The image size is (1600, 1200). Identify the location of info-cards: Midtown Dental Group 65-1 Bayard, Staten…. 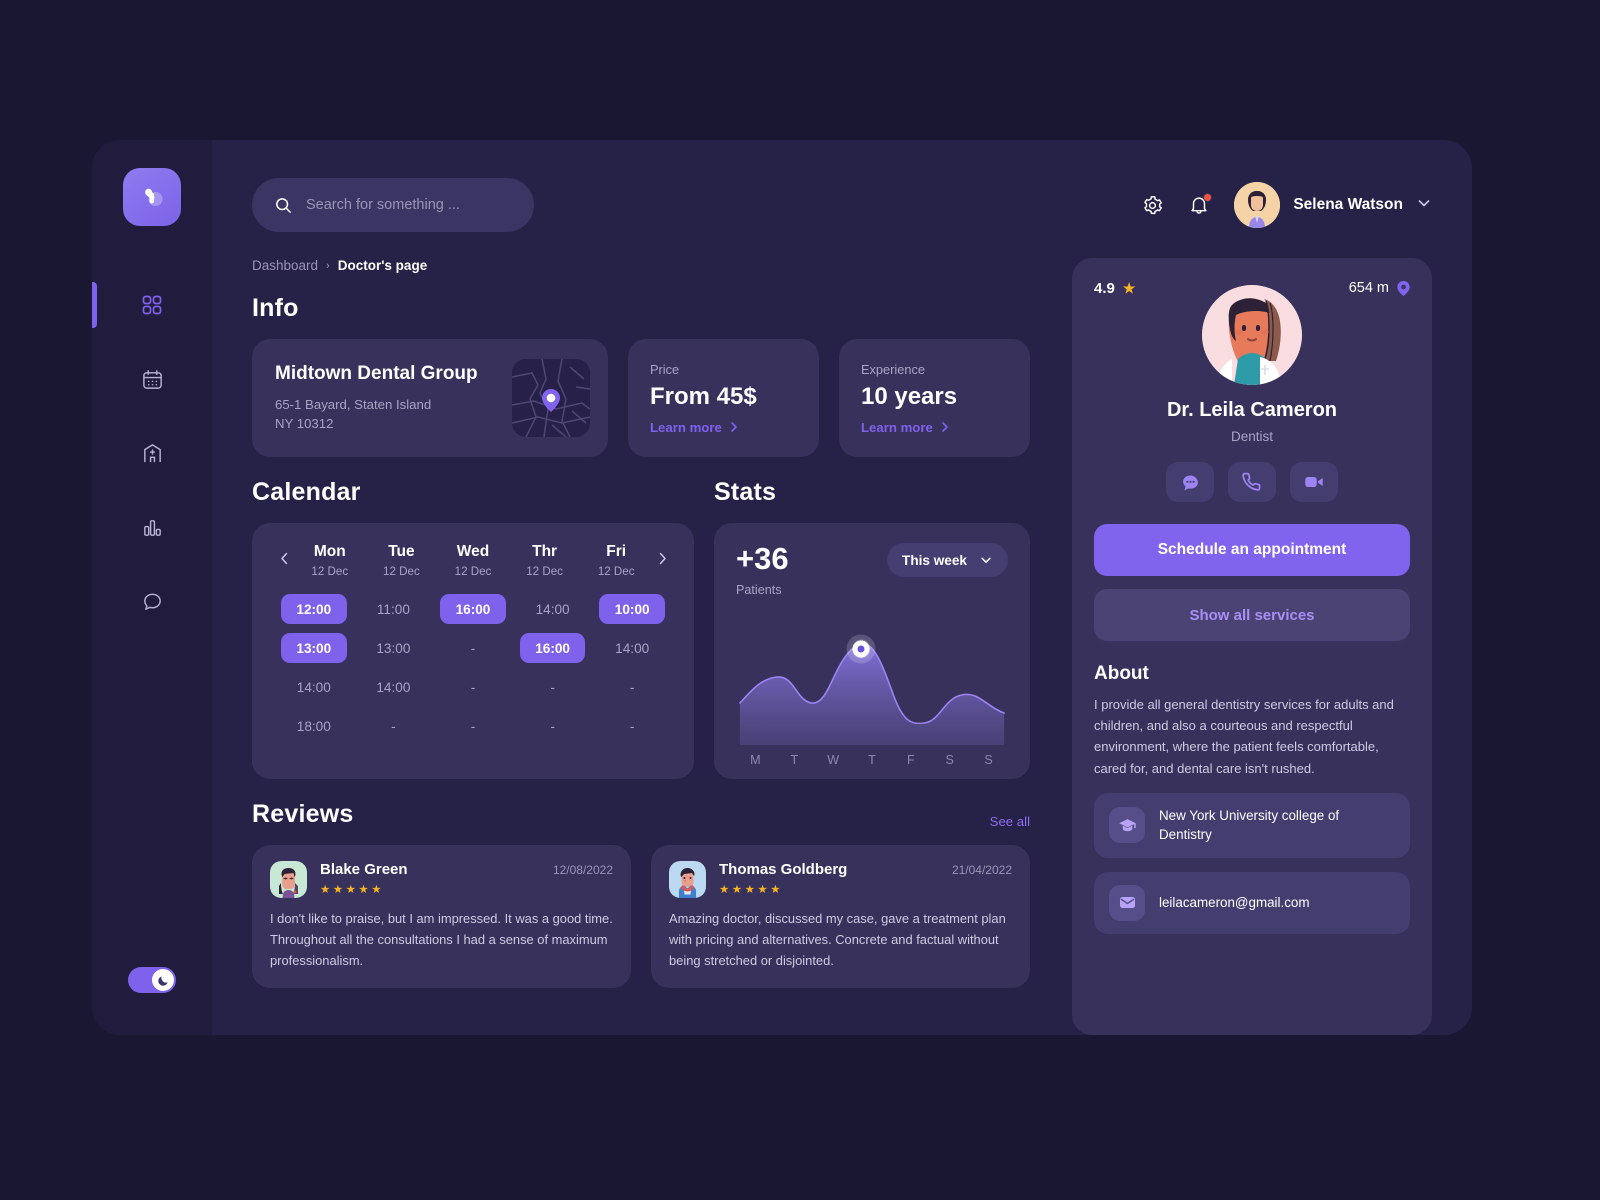
(641, 398).